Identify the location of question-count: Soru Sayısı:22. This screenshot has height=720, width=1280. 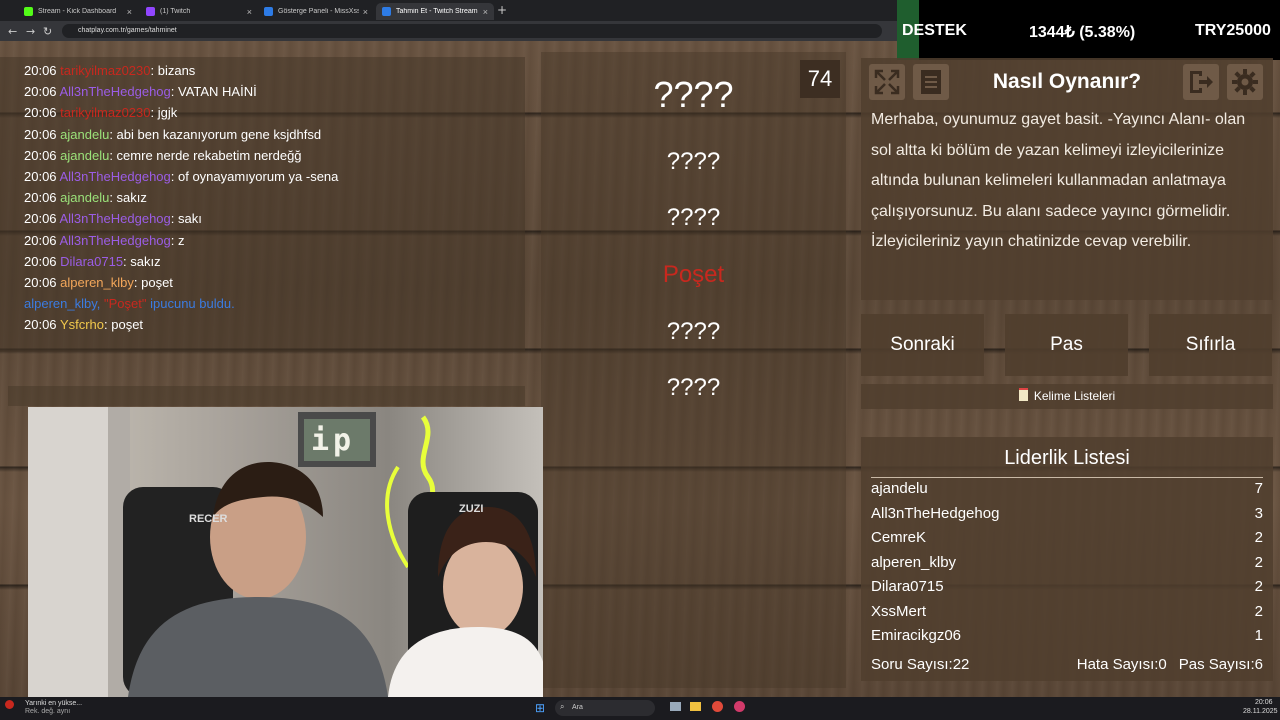
(920, 664).